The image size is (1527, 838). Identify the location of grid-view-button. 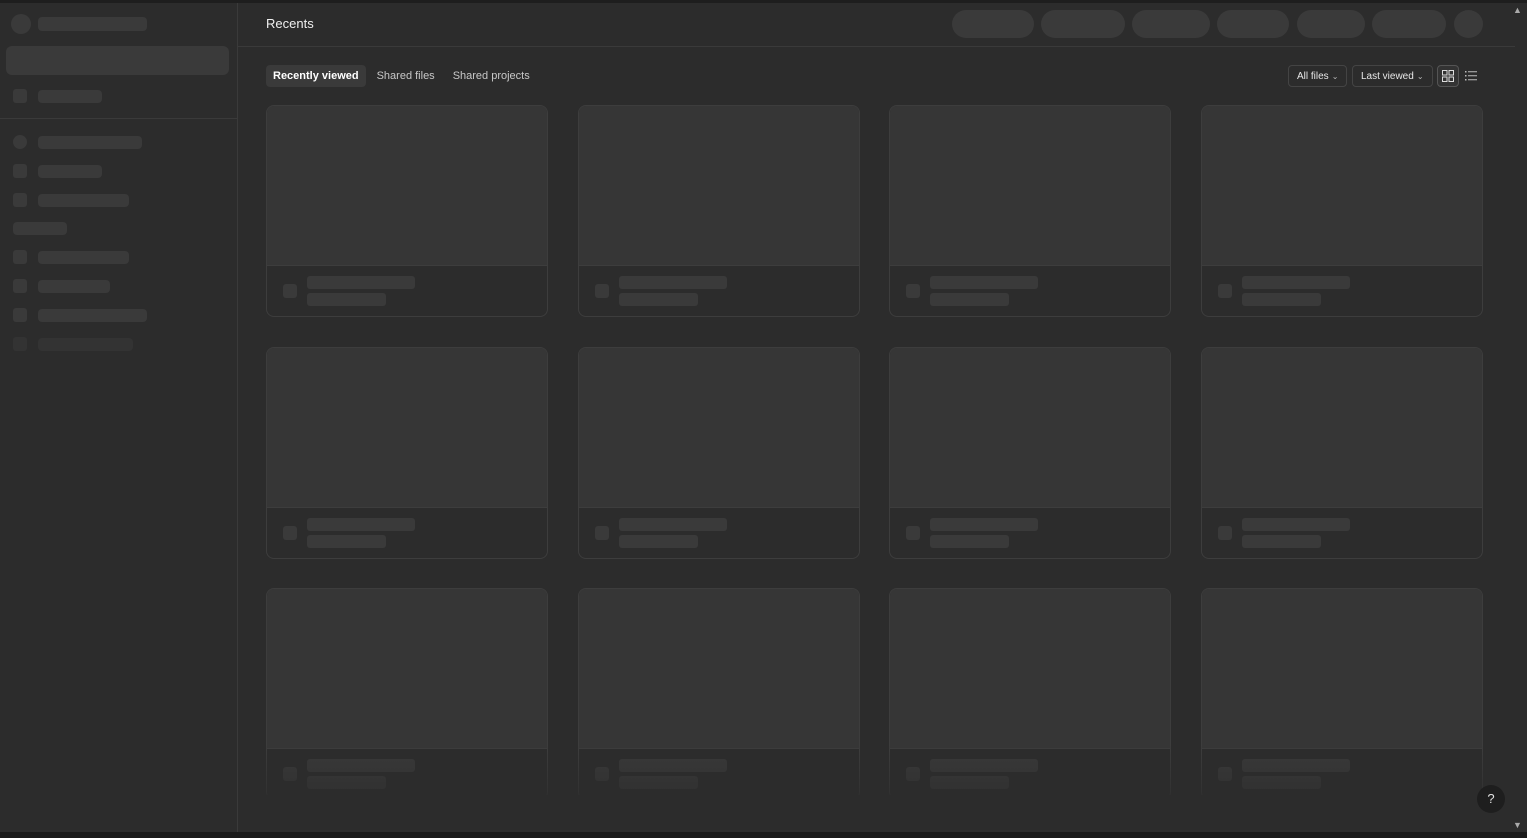
(1448, 76).